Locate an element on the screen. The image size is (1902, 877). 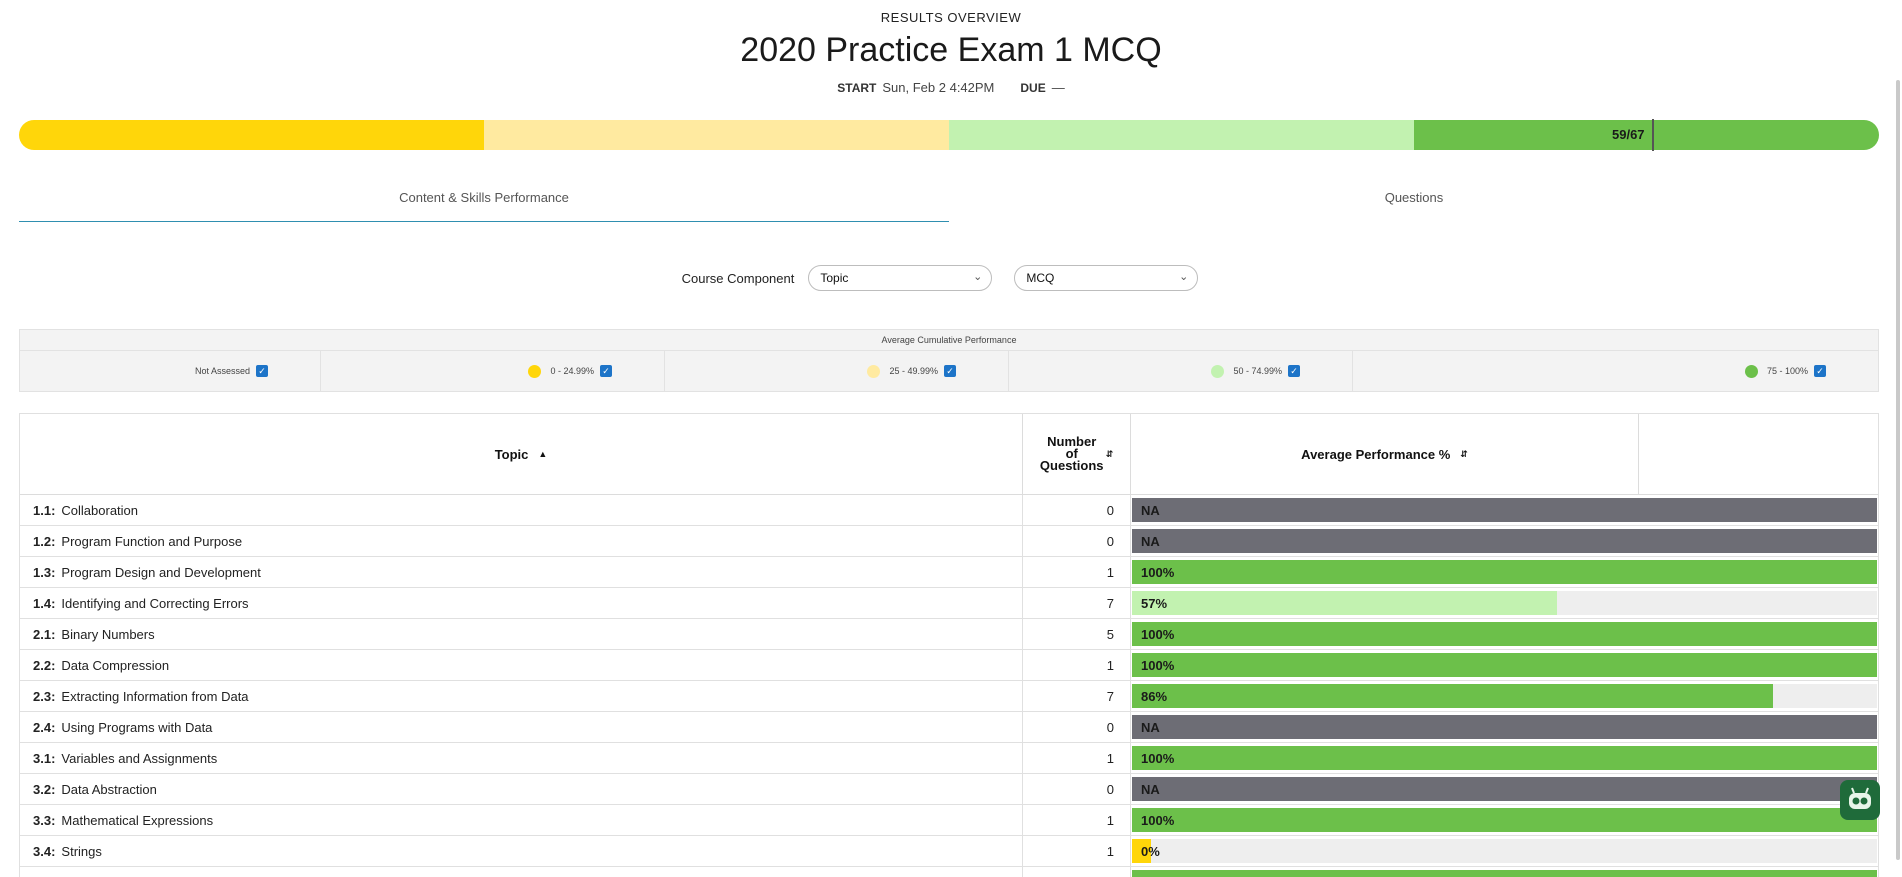
table-row: 2.4: Using Programs with Data 0 NA is located at coordinates (949, 727).